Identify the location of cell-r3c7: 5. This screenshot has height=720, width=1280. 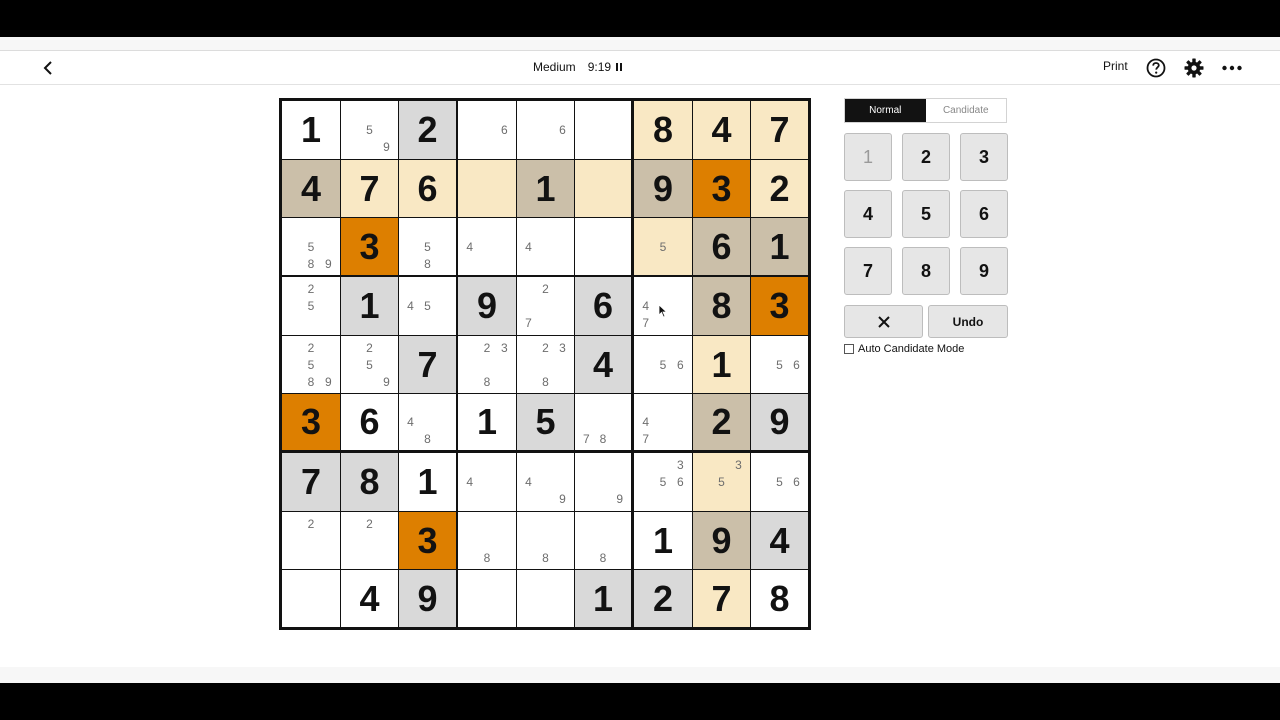
(663, 246).